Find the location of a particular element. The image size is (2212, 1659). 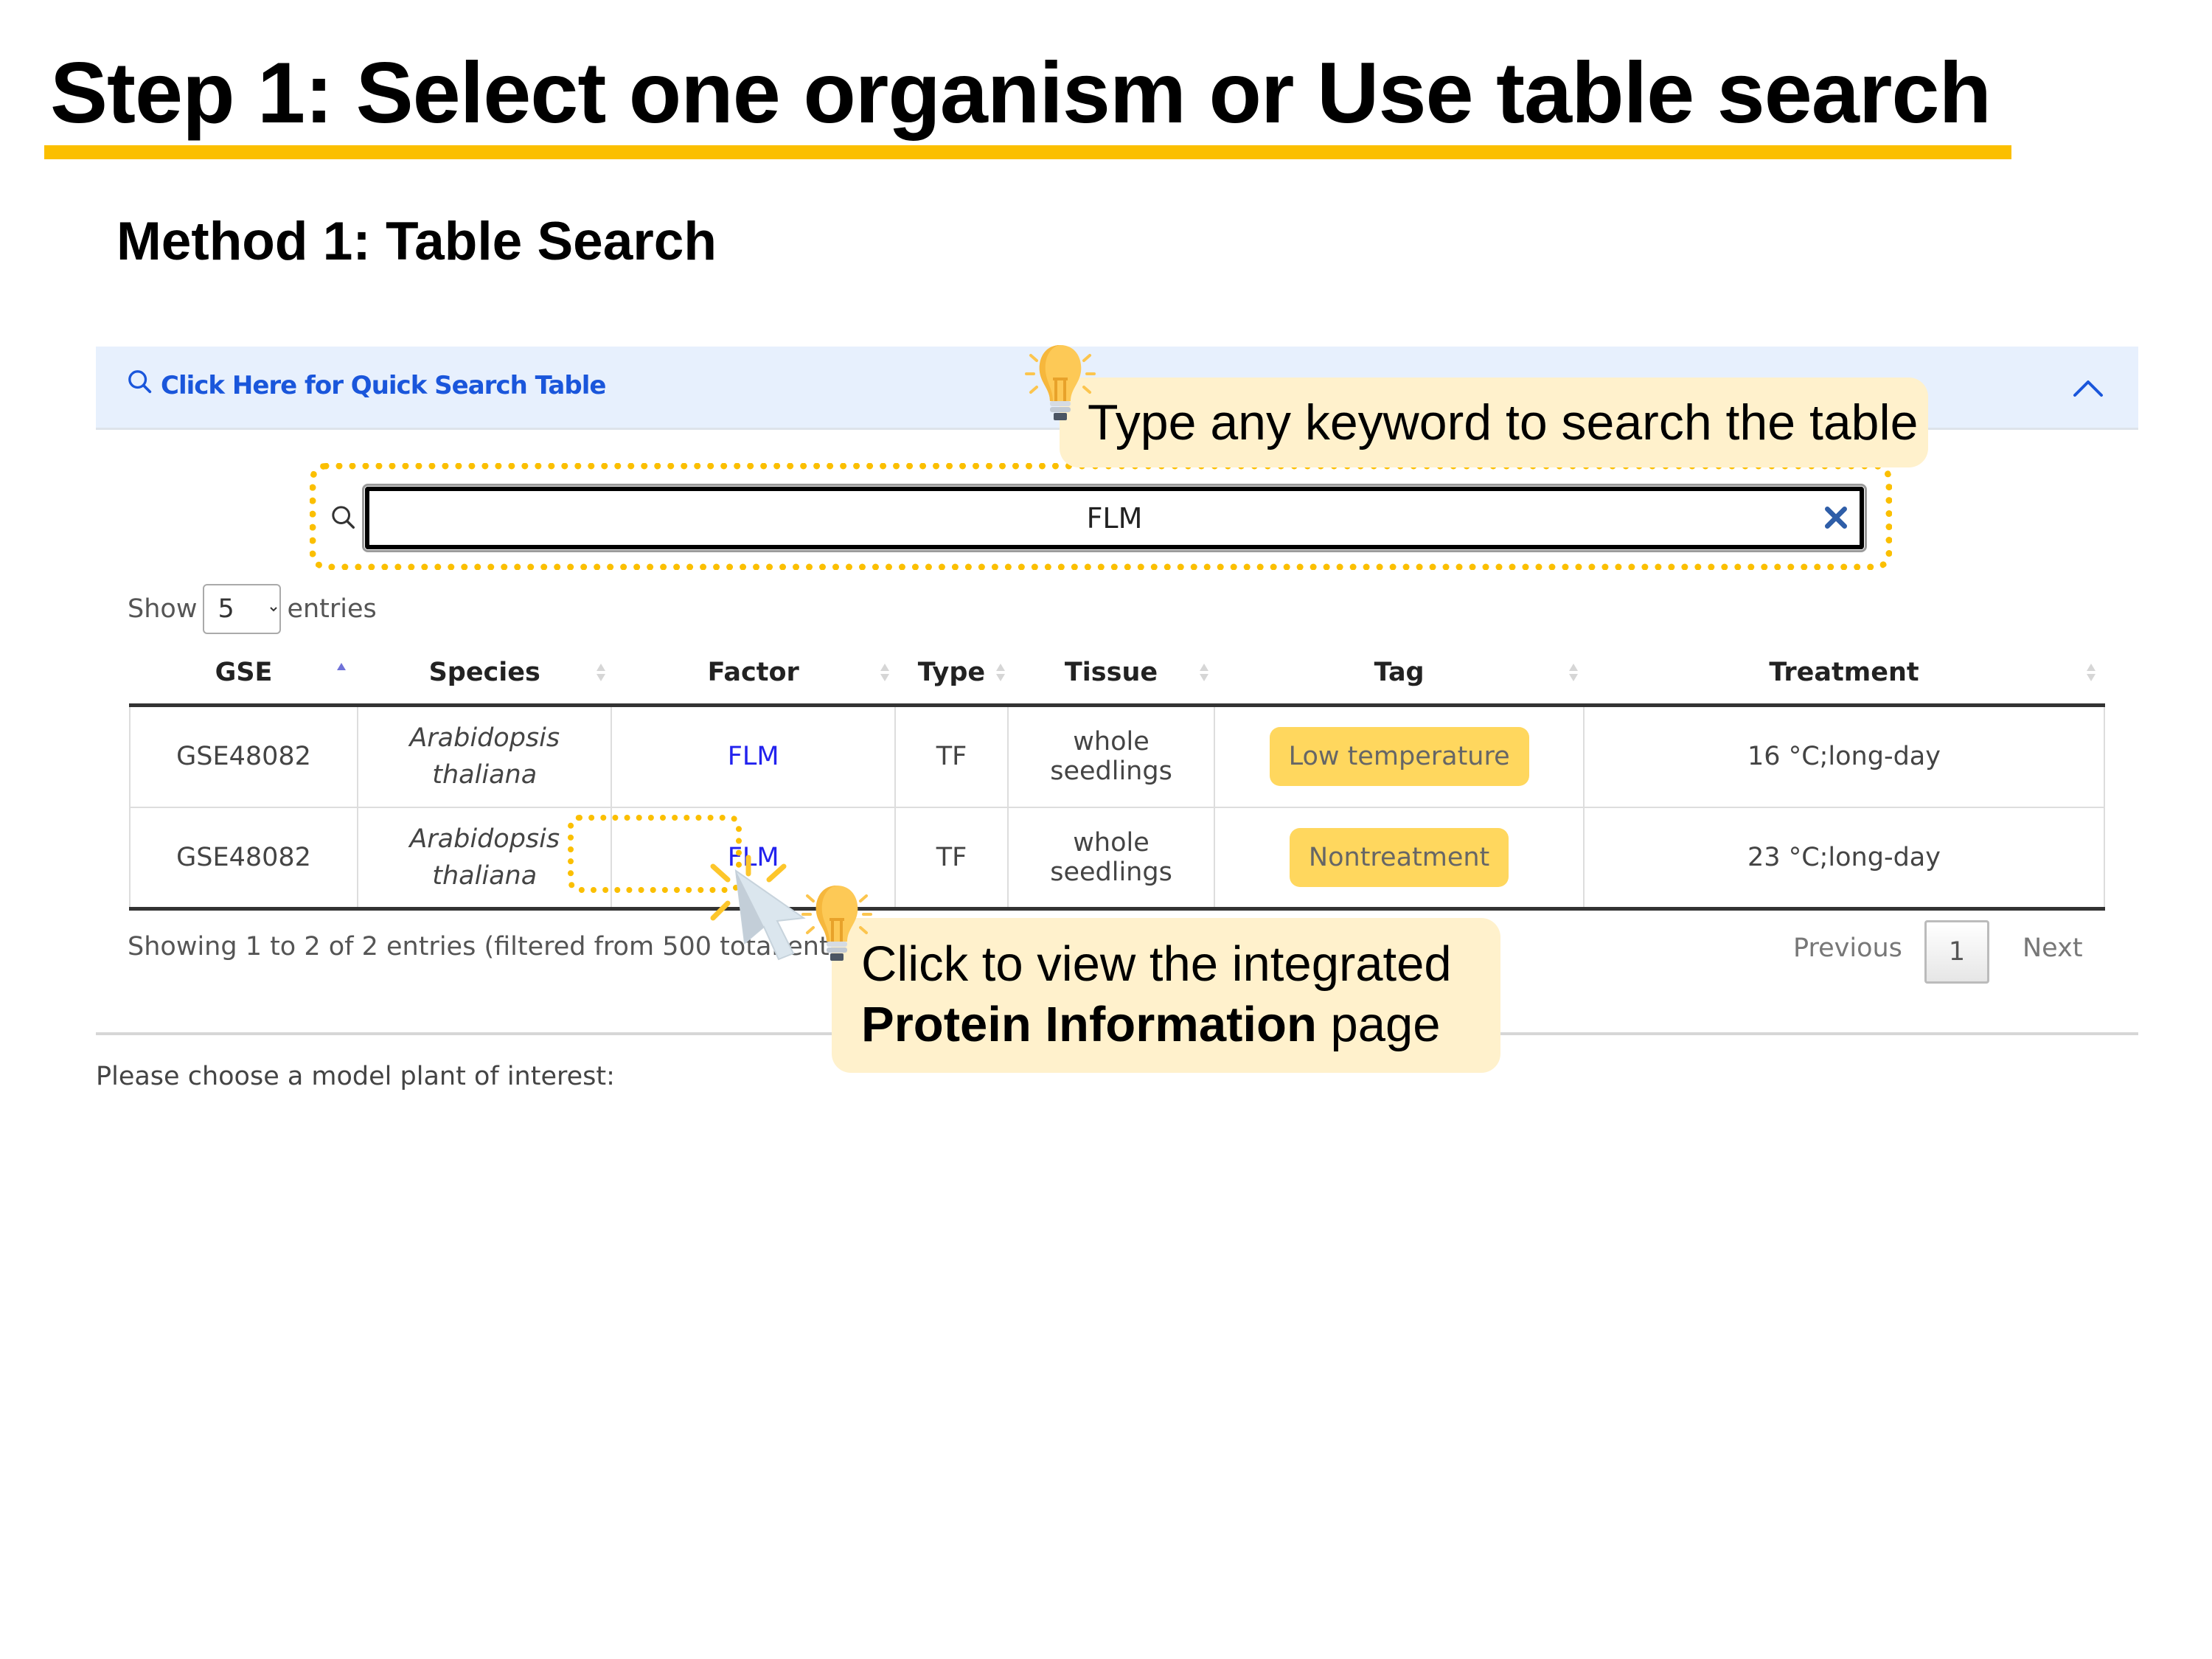

search-tip-text: Type any keyword to search the table is located at coordinates (1503, 422).